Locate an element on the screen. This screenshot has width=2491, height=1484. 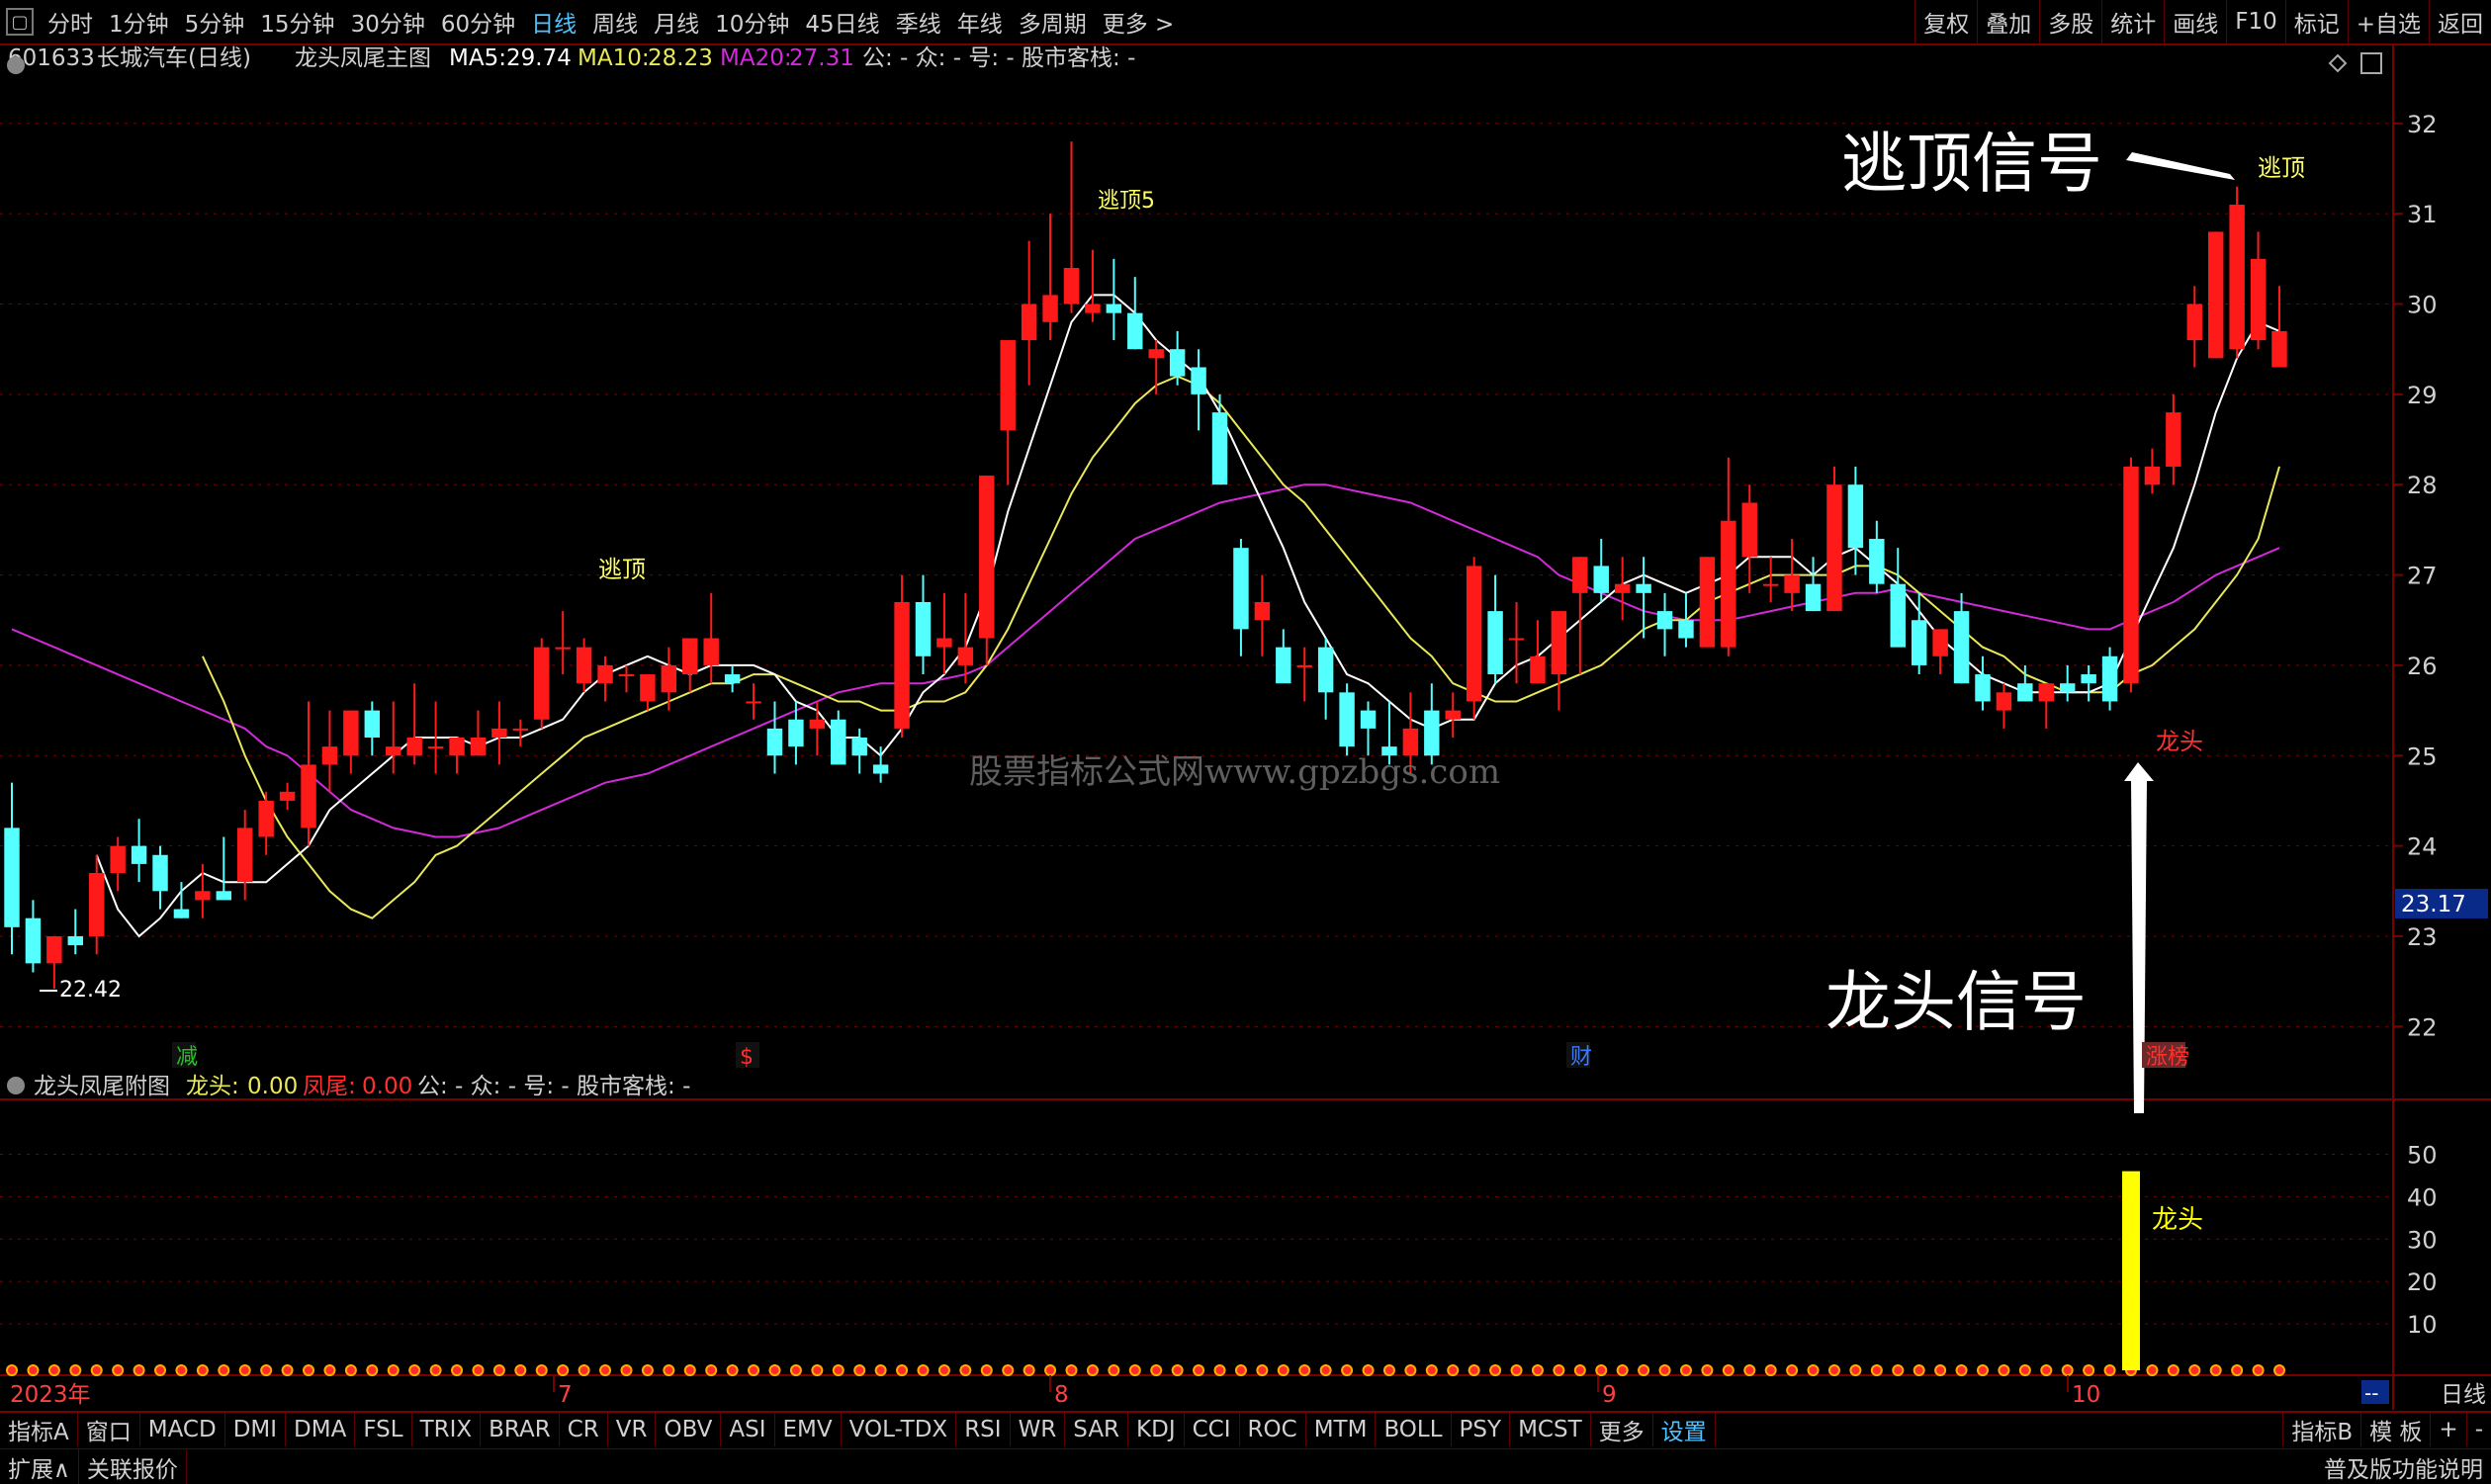
indicator-tab: KDJ is located at coordinates (1156, 1430).